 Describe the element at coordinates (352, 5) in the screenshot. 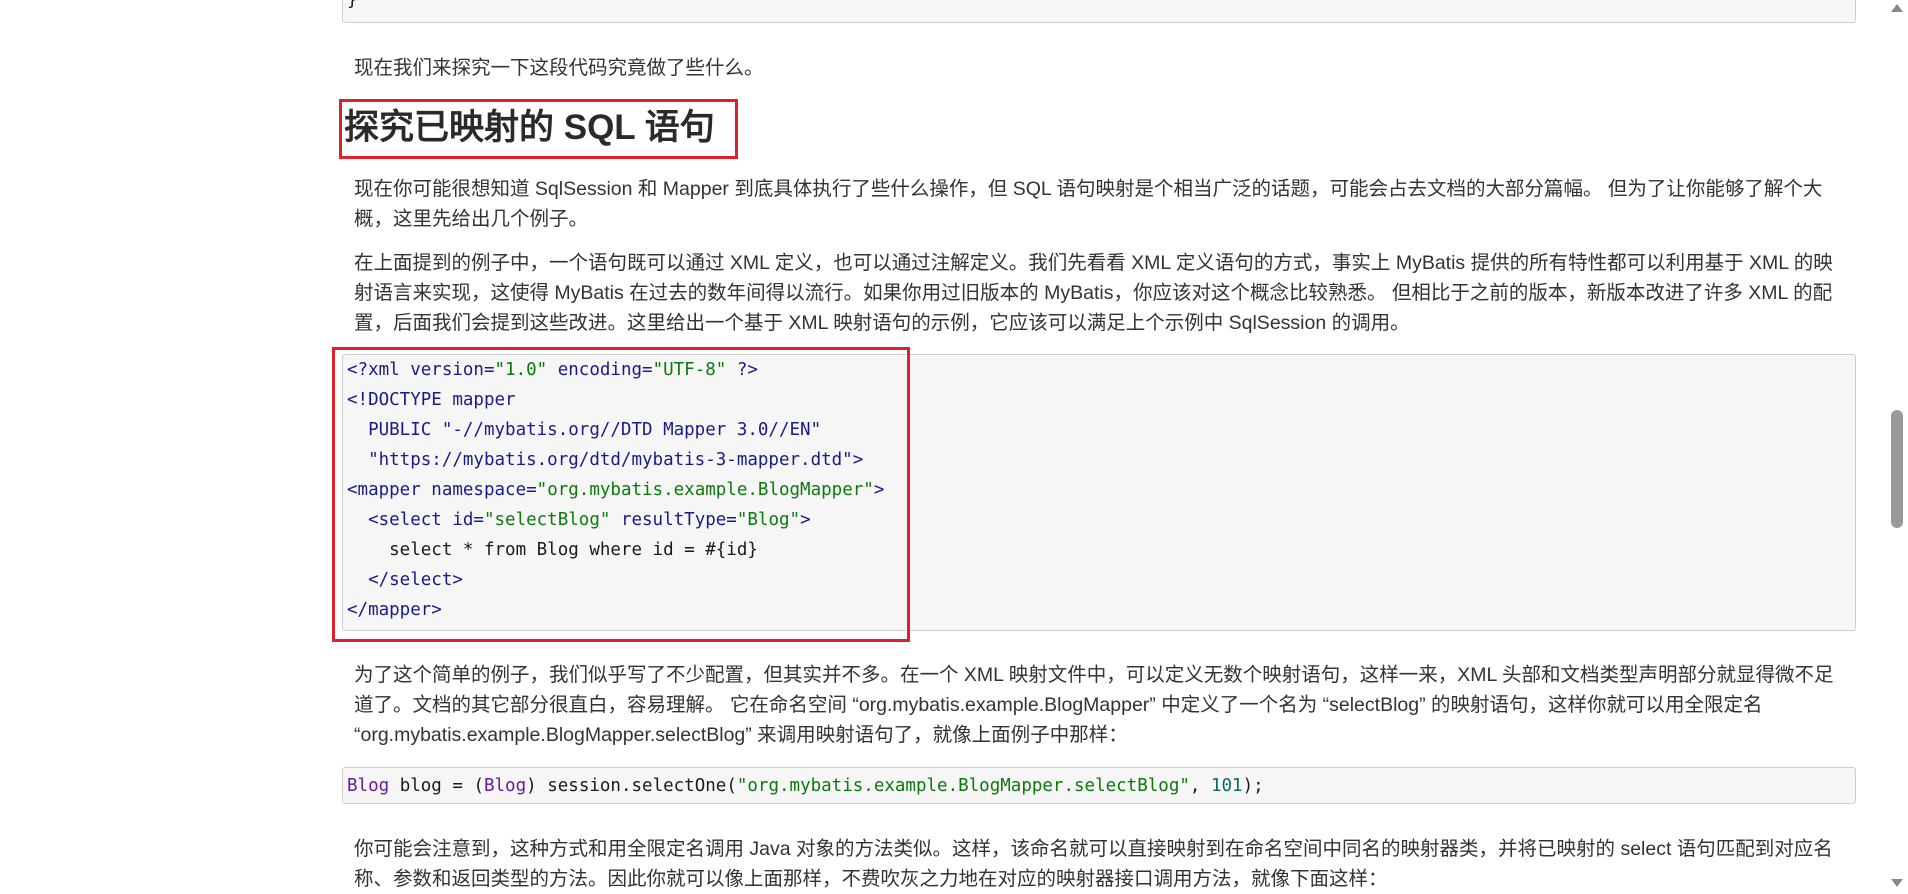

I see `code-text: }` at that location.